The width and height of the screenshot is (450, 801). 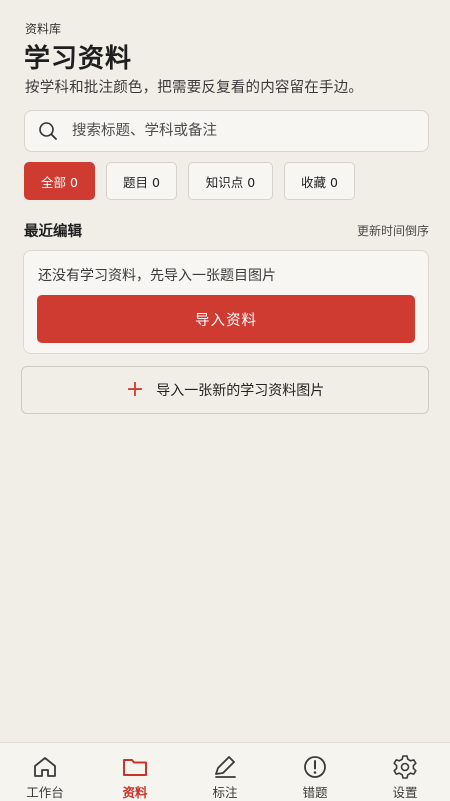 I want to click on tab-settings: 设置, so click(x=405, y=772).